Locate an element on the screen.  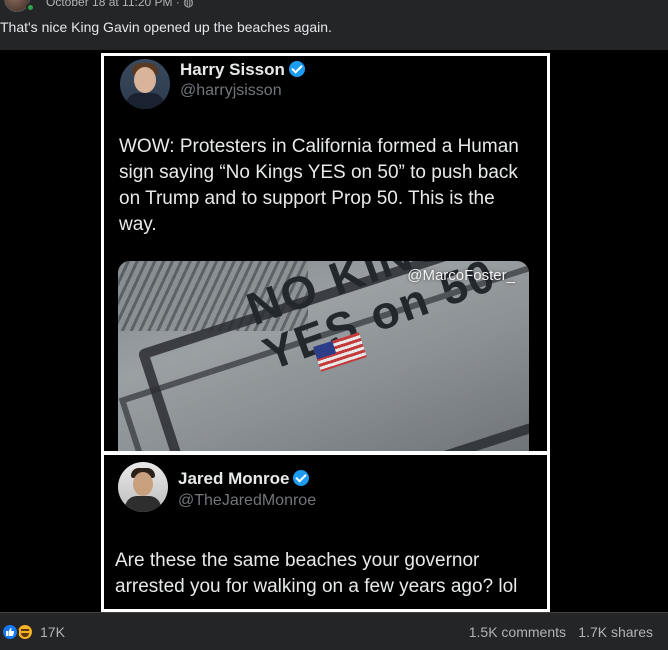
tweet-author-name: Jared Monroe is located at coordinates (234, 478).